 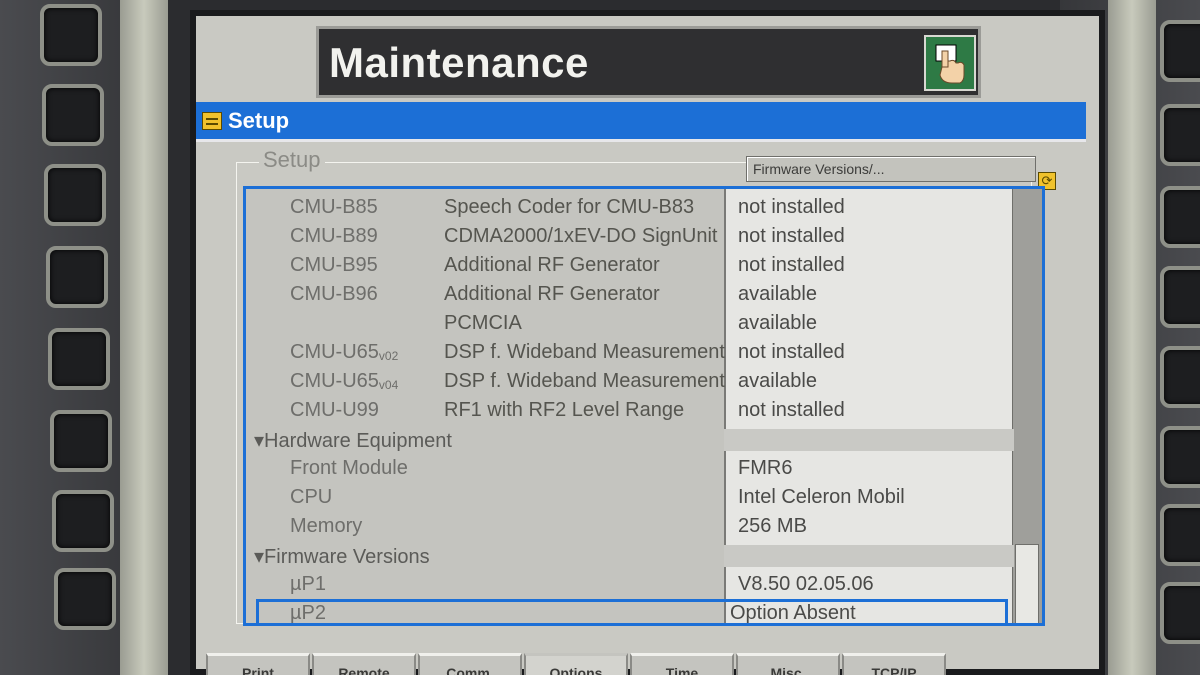 I want to click on scrollbar-thumb, so click(x=1027, y=583).